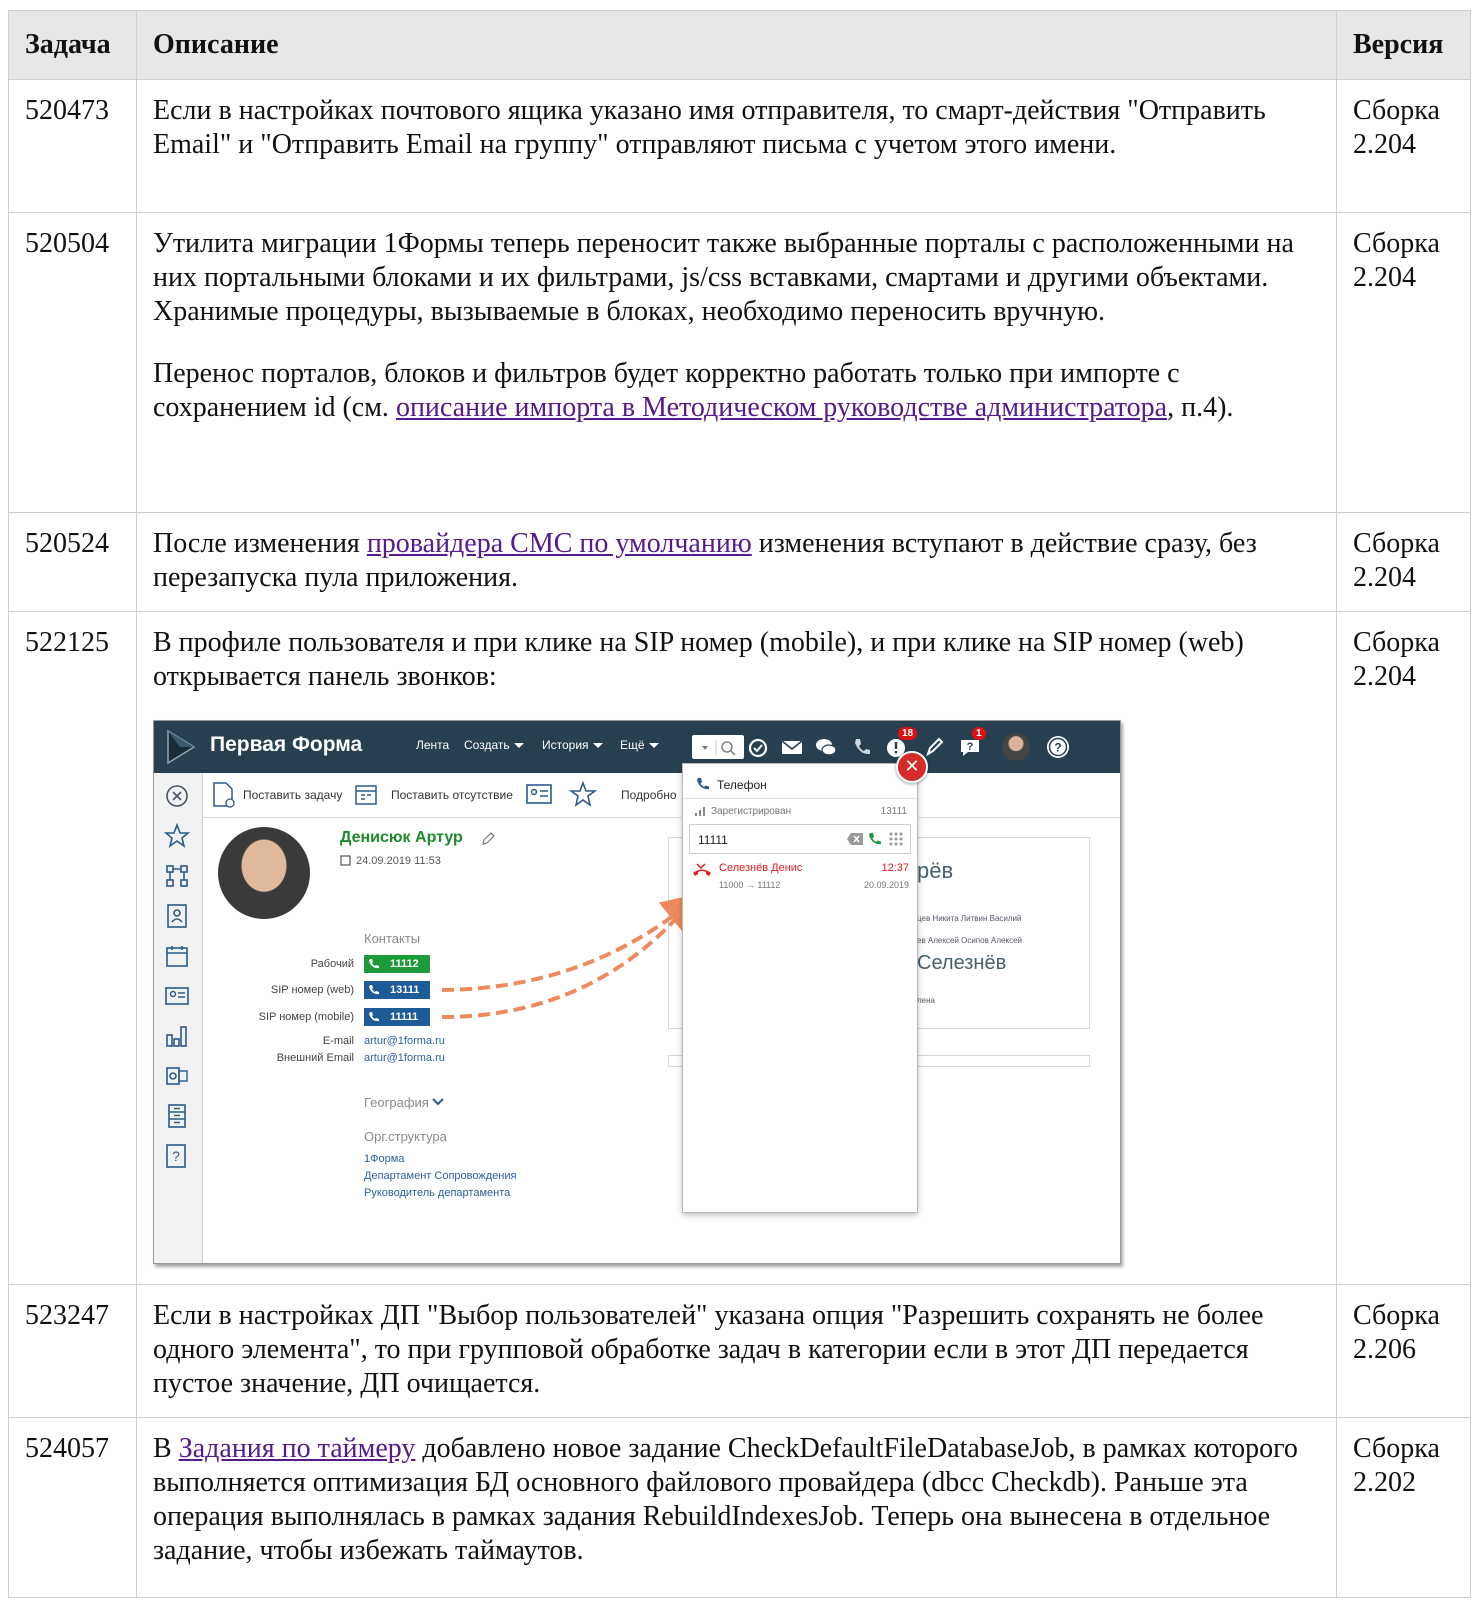 This screenshot has width=1479, height=1620. I want to click on close-panel-button: ✕, so click(912, 767).